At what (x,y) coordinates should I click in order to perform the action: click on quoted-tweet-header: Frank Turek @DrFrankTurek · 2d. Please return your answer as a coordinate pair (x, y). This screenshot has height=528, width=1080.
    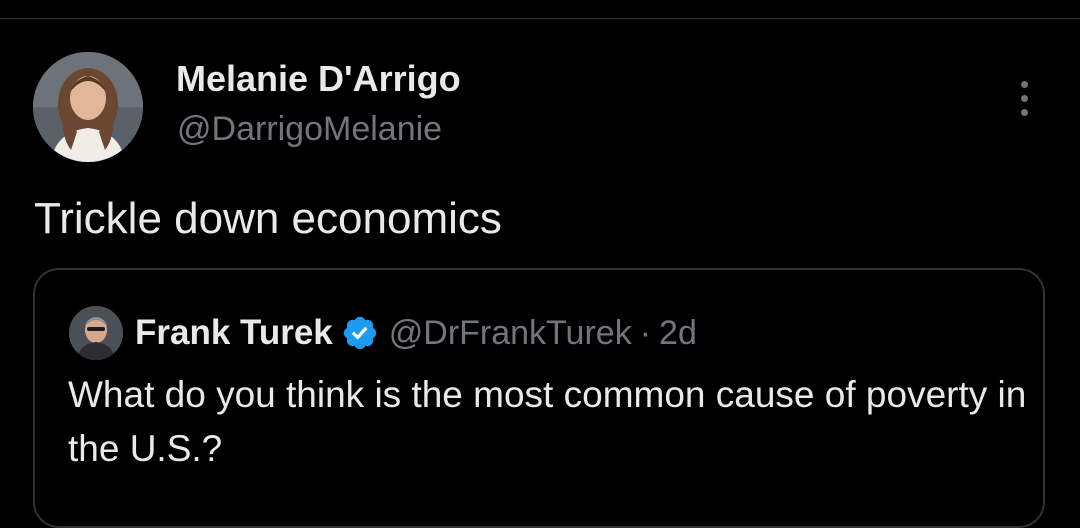
    Looking at the image, I should click on (416, 333).